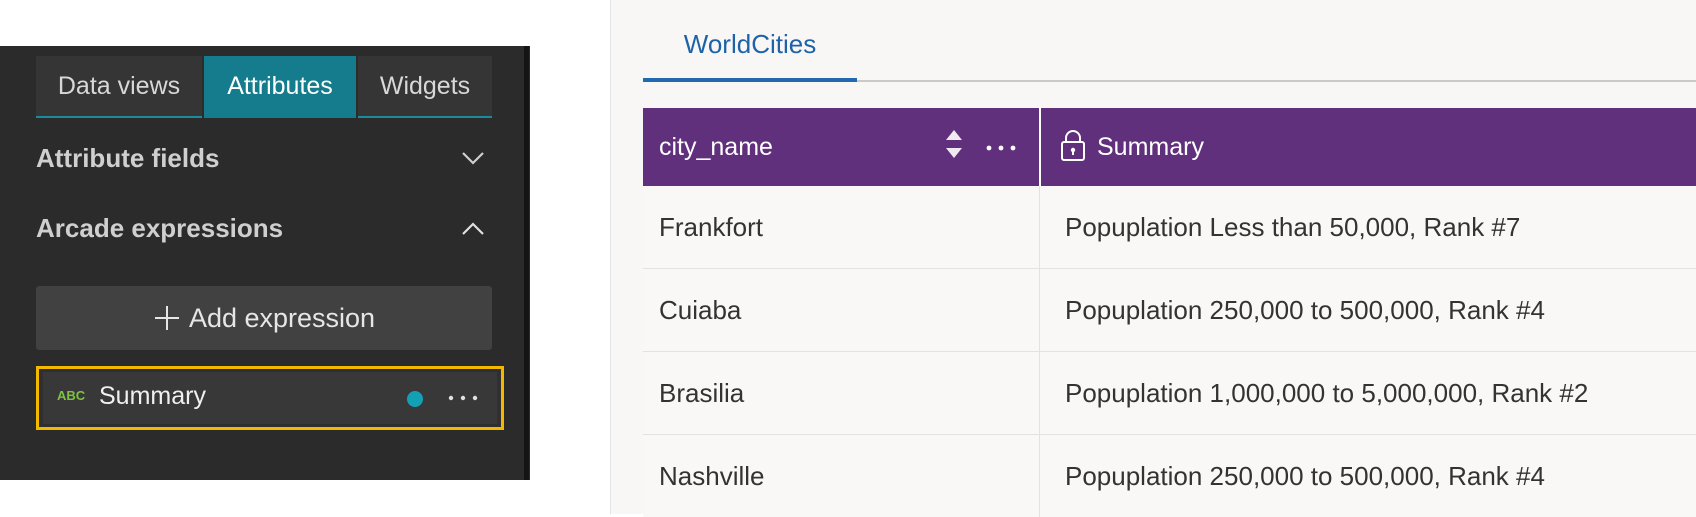 Image resolution: width=1696 pixels, height=517 pixels. I want to click on expression-item-body: ABC Summary, so click(270, 398).